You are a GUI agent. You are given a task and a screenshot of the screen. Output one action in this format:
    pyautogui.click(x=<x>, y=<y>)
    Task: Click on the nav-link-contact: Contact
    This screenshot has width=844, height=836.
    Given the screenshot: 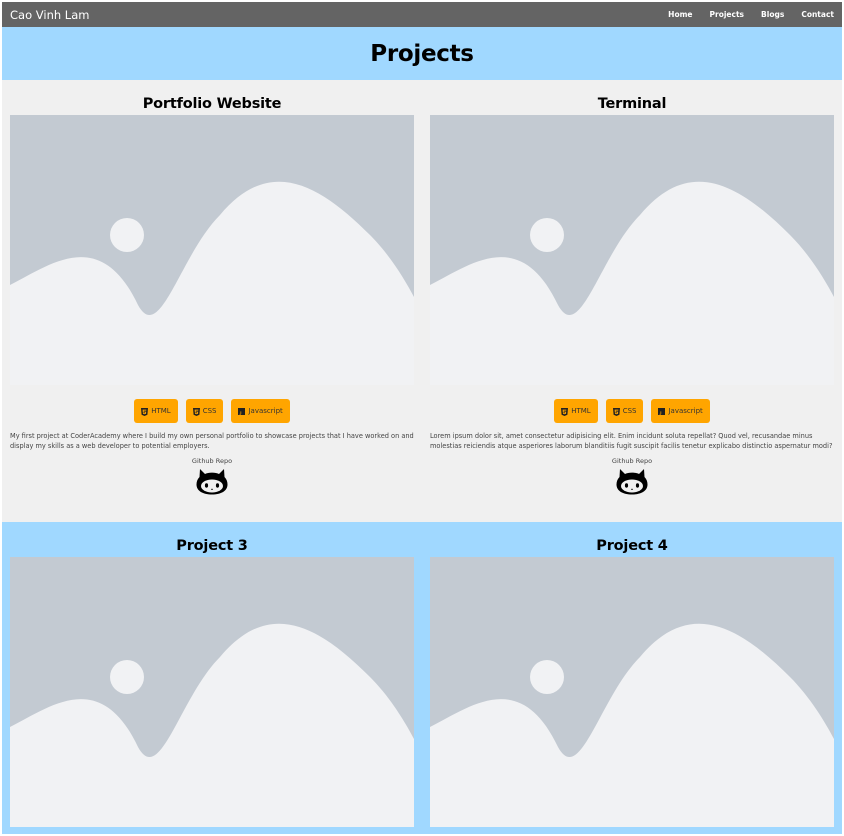 What is the action you would take?
    pyautogui.click(x=817, y=14)
    